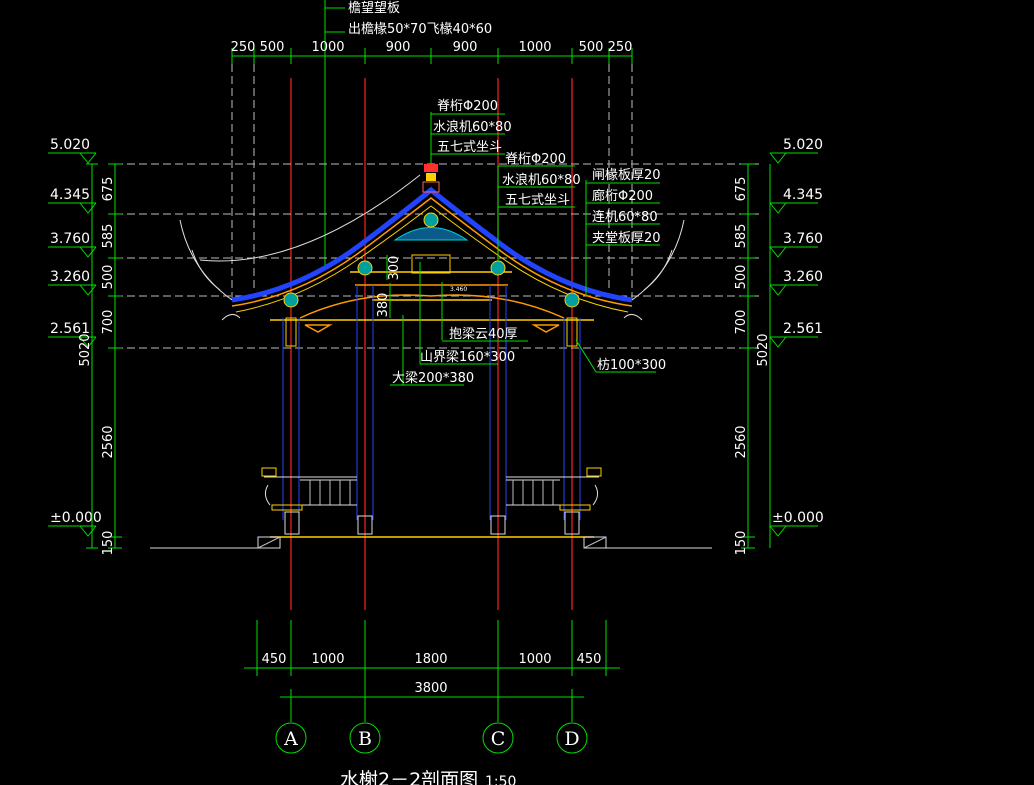 The image size is (1034, 785). What do you see at coordinates (626, 175) in the screenshot?
I see `right-label-1: 闸椽板厚20` at bounding box center [626, 175].